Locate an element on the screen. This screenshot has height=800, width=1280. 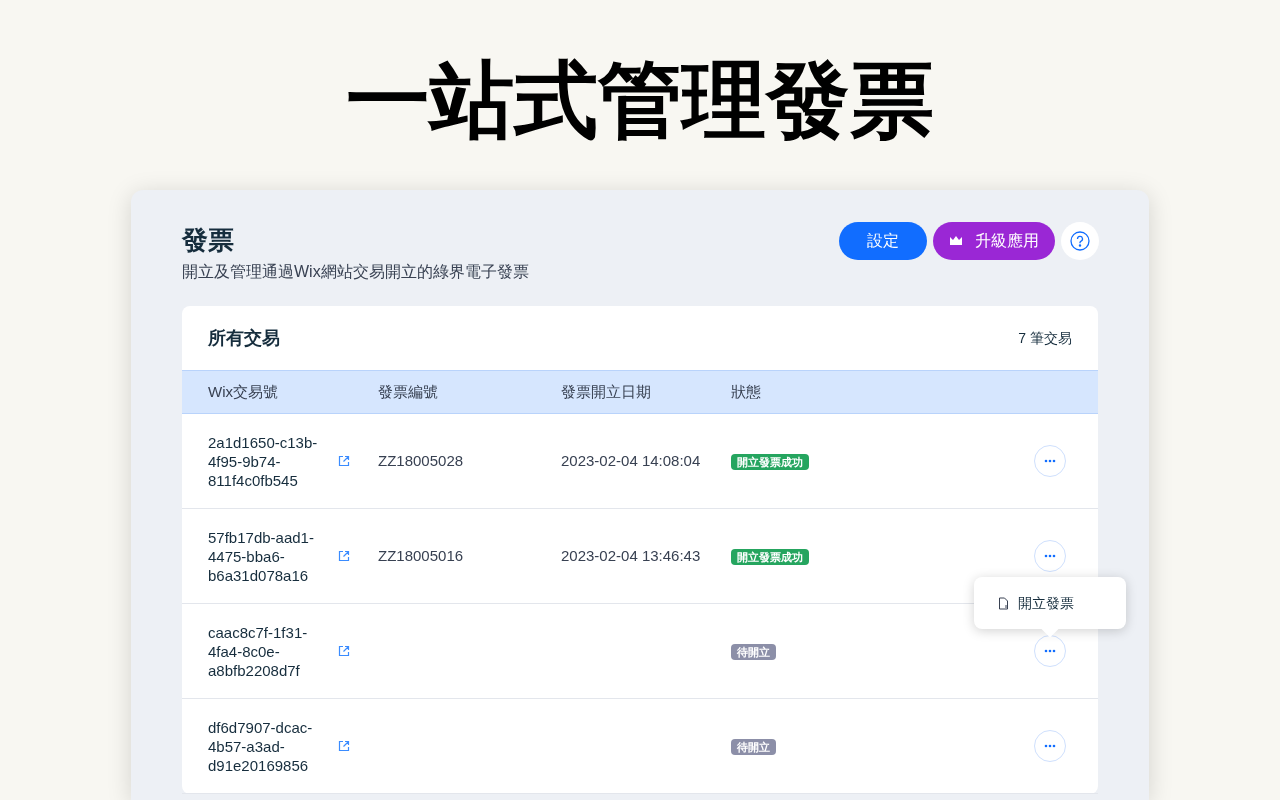
transaction-count: 7 筆交易 is located at coordinates (1045, 338).